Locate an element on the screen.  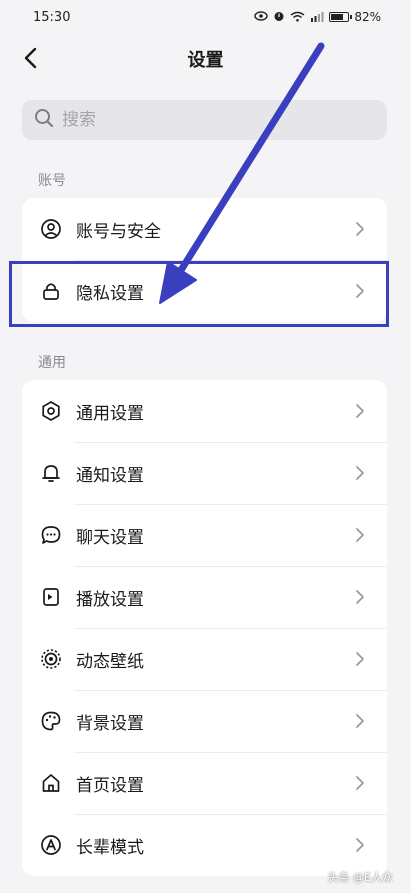
settings-item-label: 长辈模式 is located at coordinates (110, 847).